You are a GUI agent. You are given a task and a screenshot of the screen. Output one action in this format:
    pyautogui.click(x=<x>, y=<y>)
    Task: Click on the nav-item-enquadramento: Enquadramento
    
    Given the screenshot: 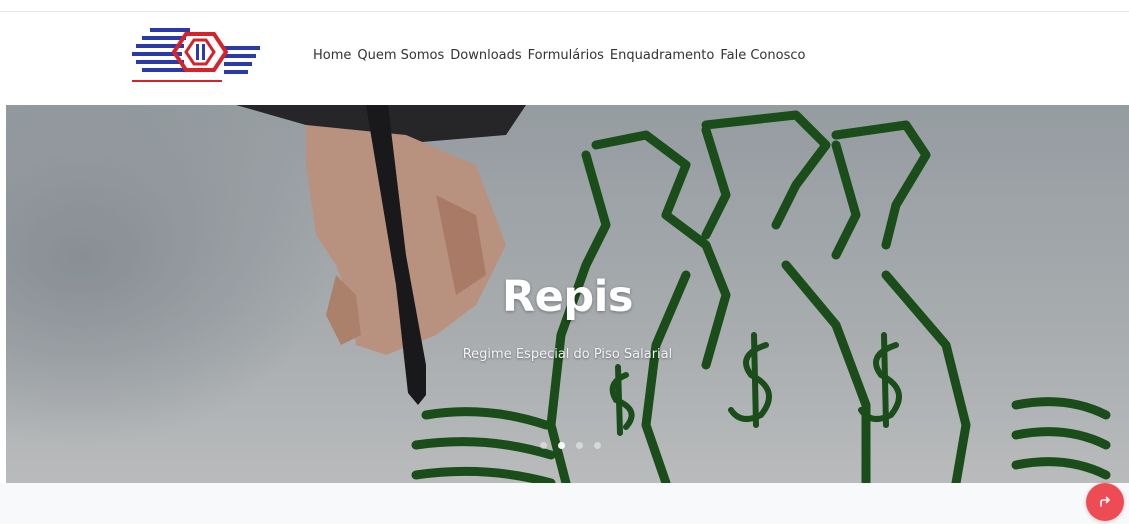 What is the action you would take?
    pyautogui.click(x=662, y=55)
    